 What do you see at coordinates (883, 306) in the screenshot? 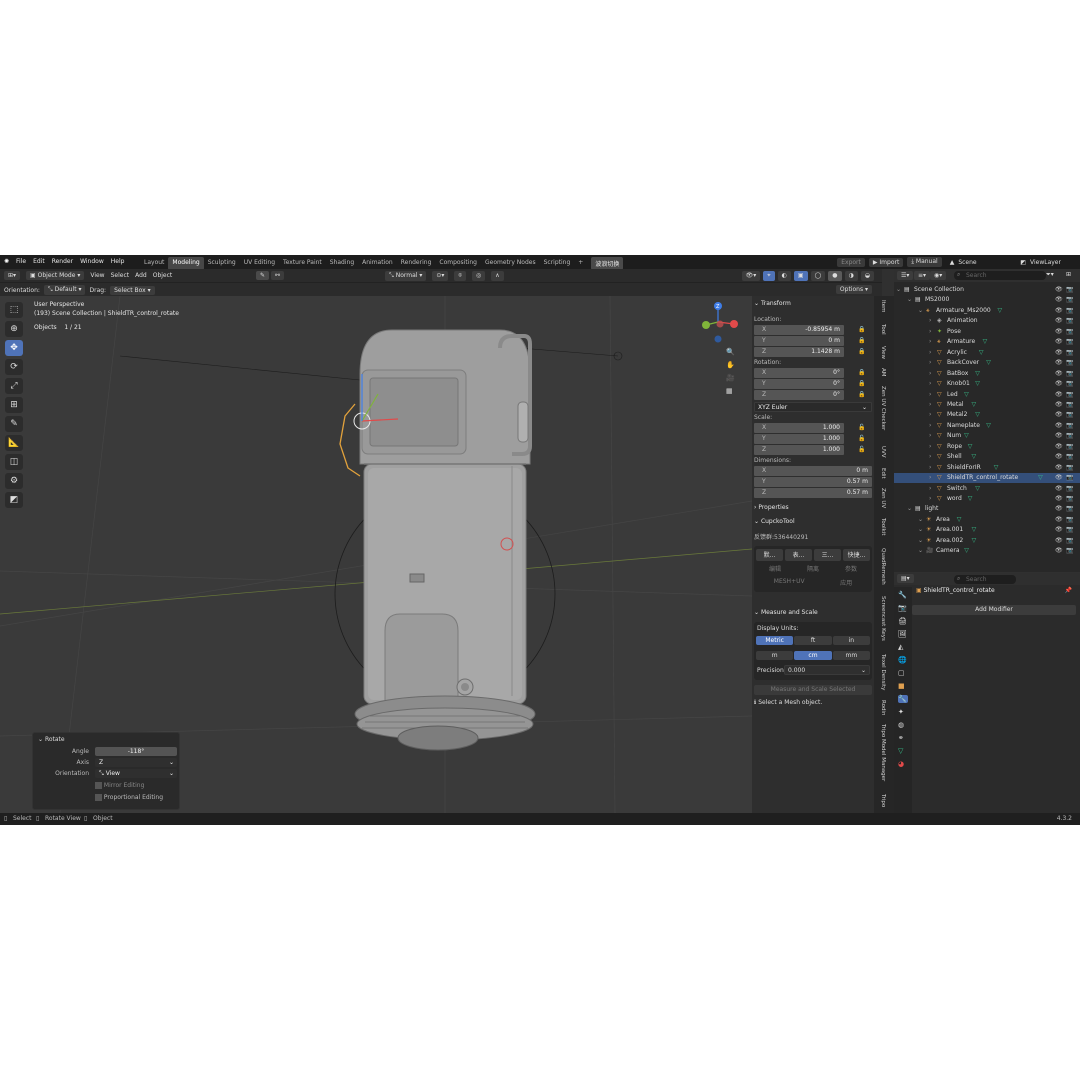
I see `tab-item: Item` at bounding box center [883, 306].